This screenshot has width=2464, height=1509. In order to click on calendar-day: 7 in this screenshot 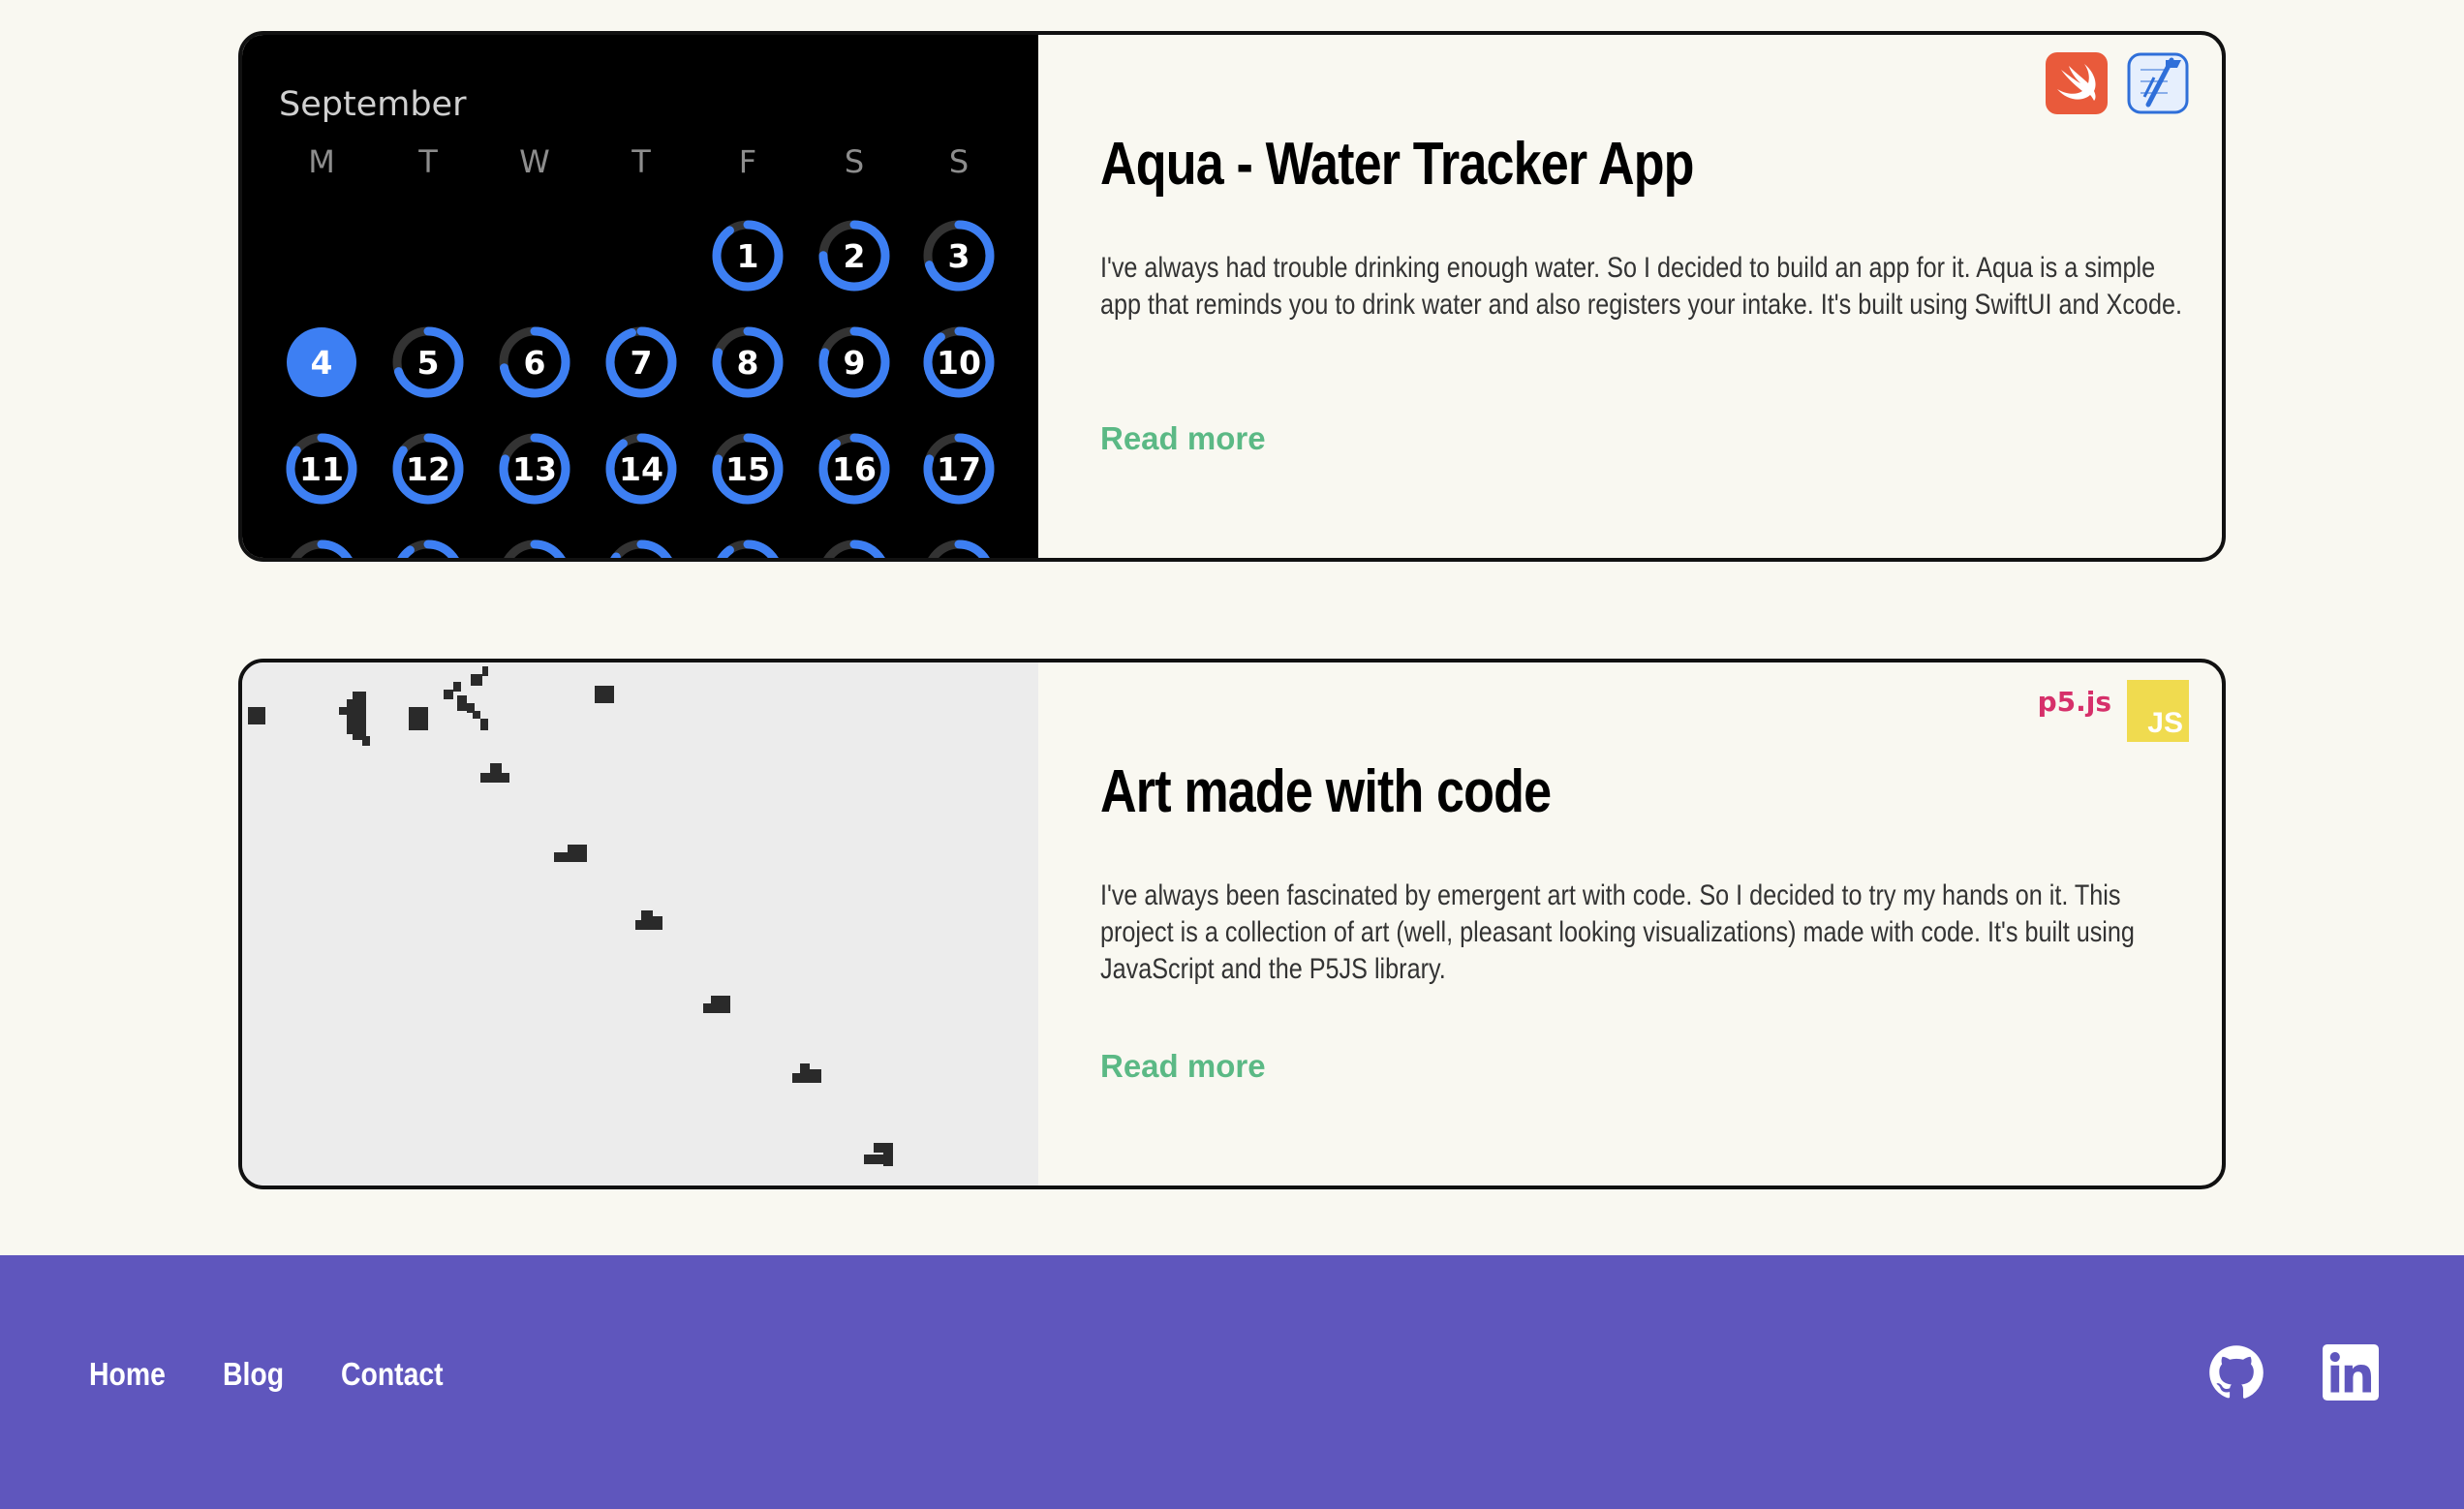, I will do `click(641, 362)`.